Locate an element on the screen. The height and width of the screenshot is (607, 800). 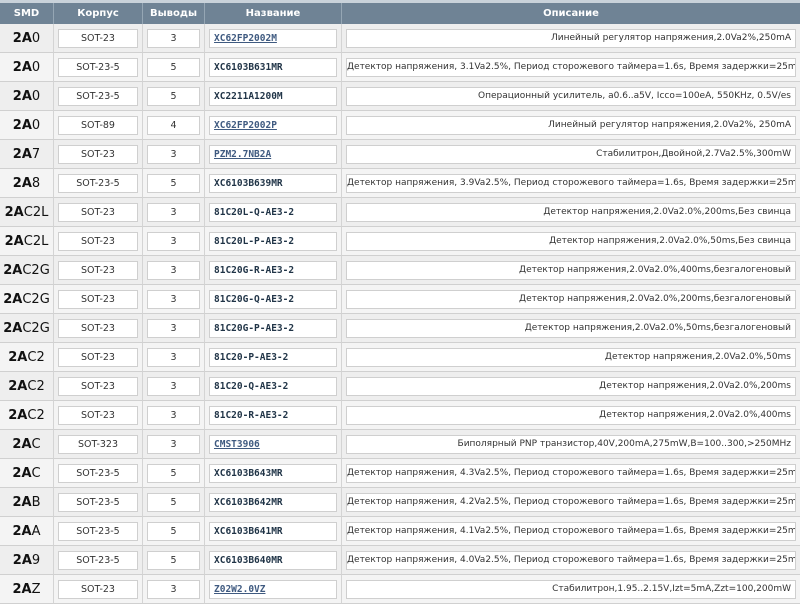
part-name-cell: XC62FP2002M is located at coordinates (273, 38).